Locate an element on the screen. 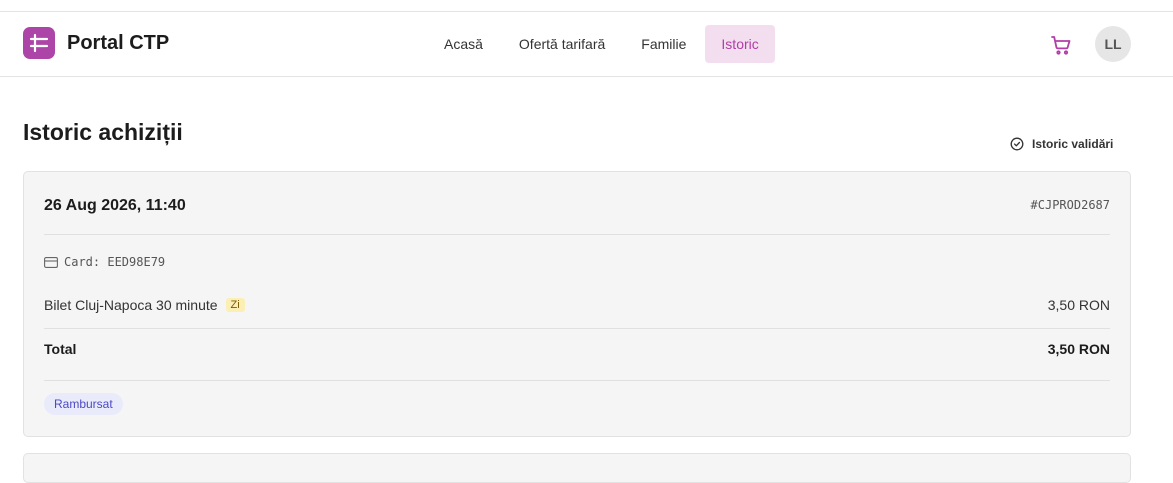 Image resolution: width=1173 pixels, height=483 pixels. validation-history-button: Istoric validări is located at coordinates (1061, 144).